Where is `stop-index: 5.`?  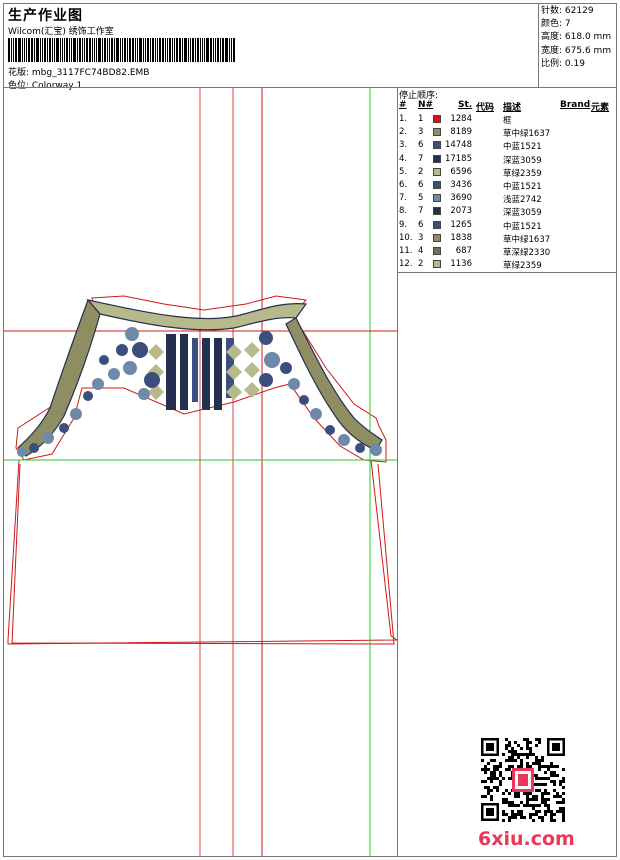
stop-index: 5. is located at coordinates (403, 171).